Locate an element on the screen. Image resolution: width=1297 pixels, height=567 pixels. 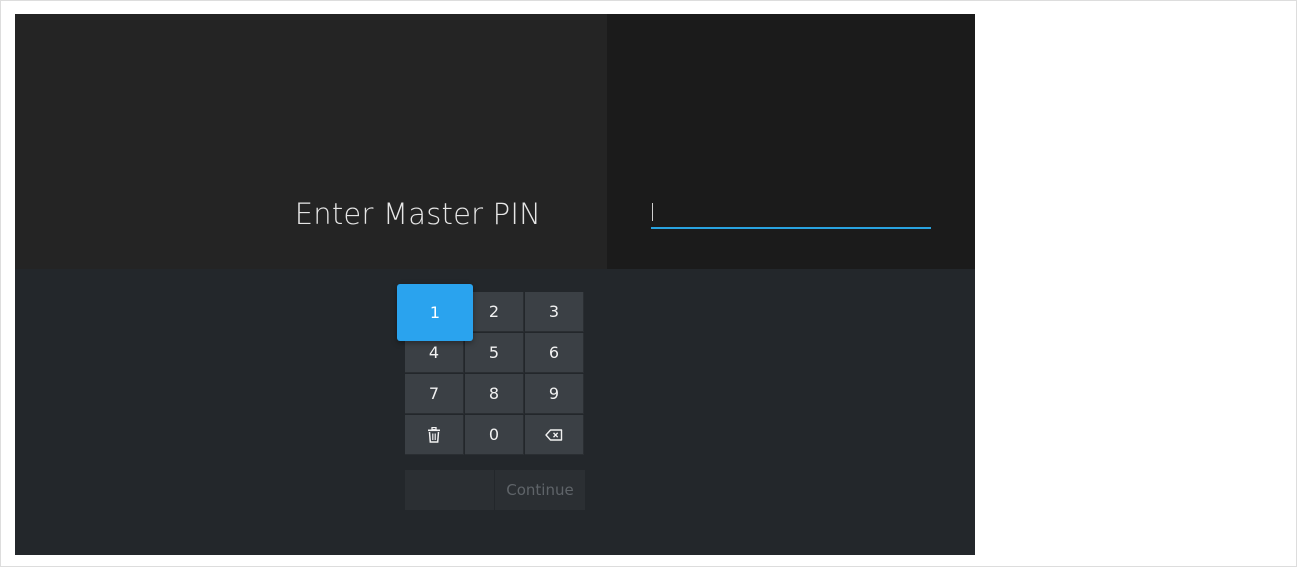
text-cursor is located at coordinates (652, 212).